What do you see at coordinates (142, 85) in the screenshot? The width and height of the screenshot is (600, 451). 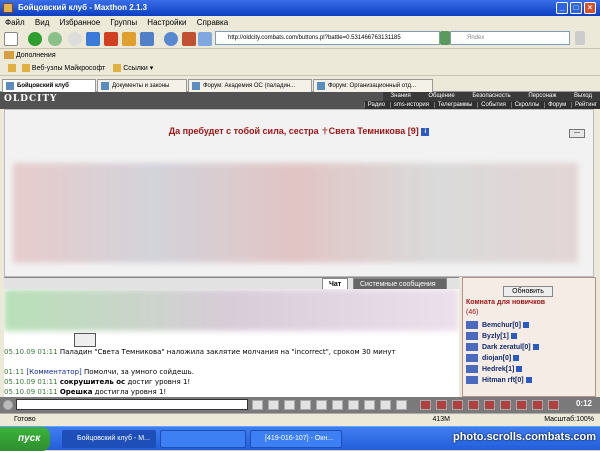 I see `tab-documents: Документы и законы` at bounding box center [142, 85].